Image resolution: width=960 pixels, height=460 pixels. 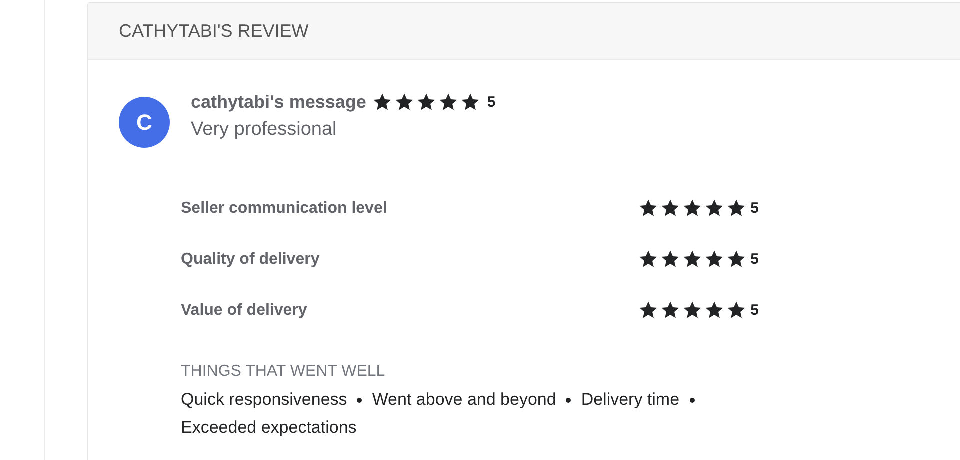 What do you see at coordinates (269, 428) in the screenshot?
I see `highlight-tag: Exceeded expectations` at bounding box center [269, 428].